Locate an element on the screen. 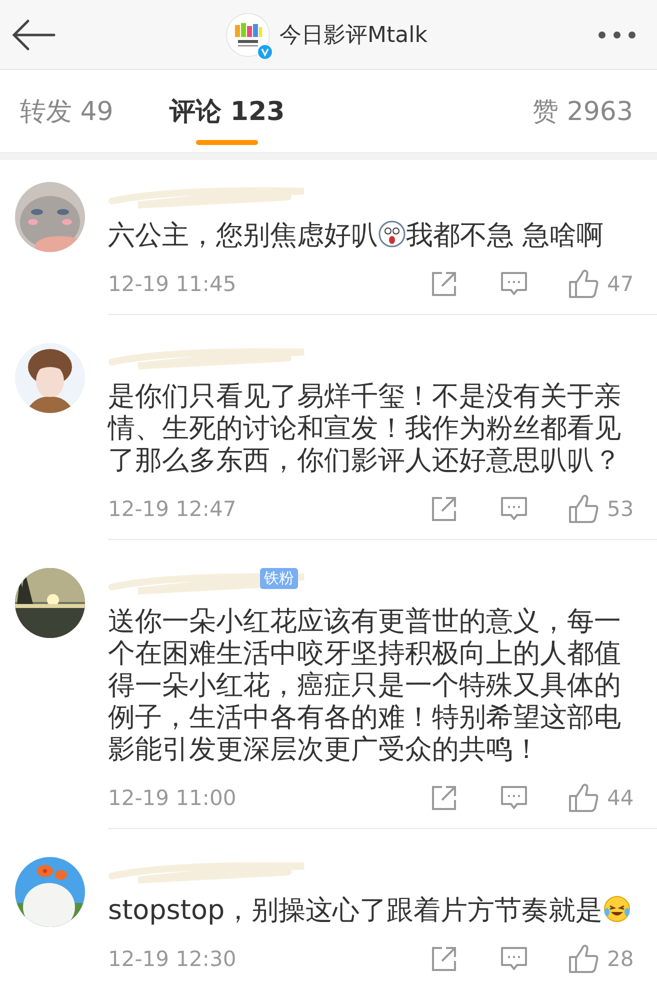  logo-icon is located at coordinates (248, 34).